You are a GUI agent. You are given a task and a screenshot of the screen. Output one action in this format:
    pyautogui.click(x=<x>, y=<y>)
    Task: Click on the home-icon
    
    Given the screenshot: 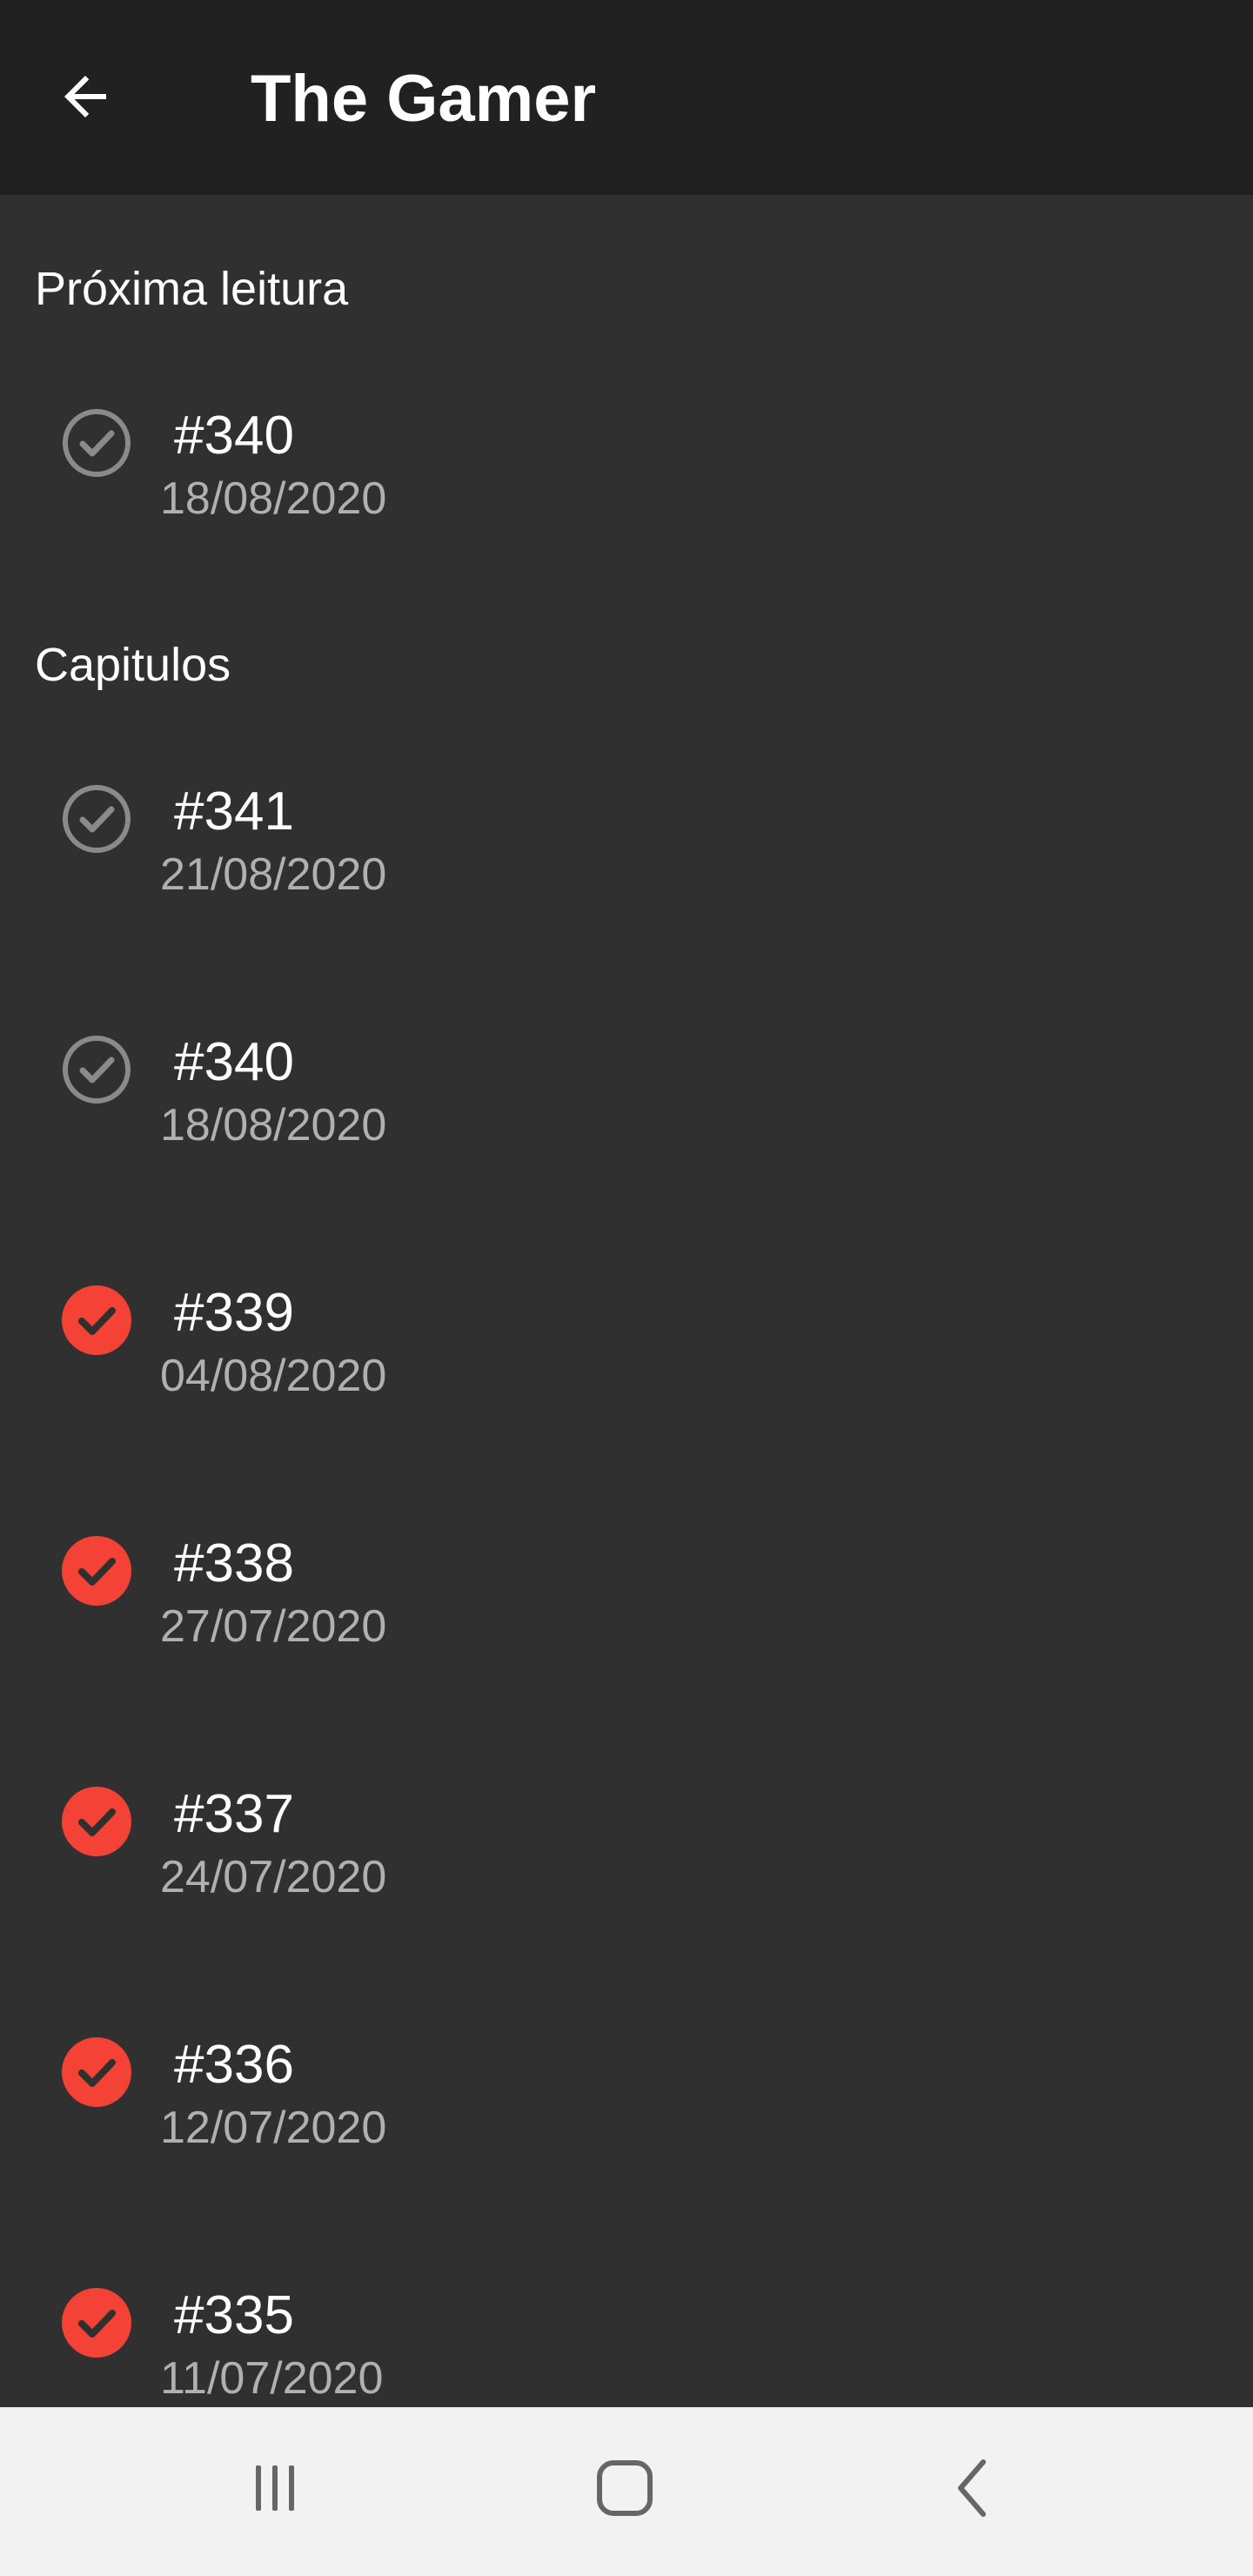 What is the action you would take?
    pyautogui.click(x=624, y=2491)
    